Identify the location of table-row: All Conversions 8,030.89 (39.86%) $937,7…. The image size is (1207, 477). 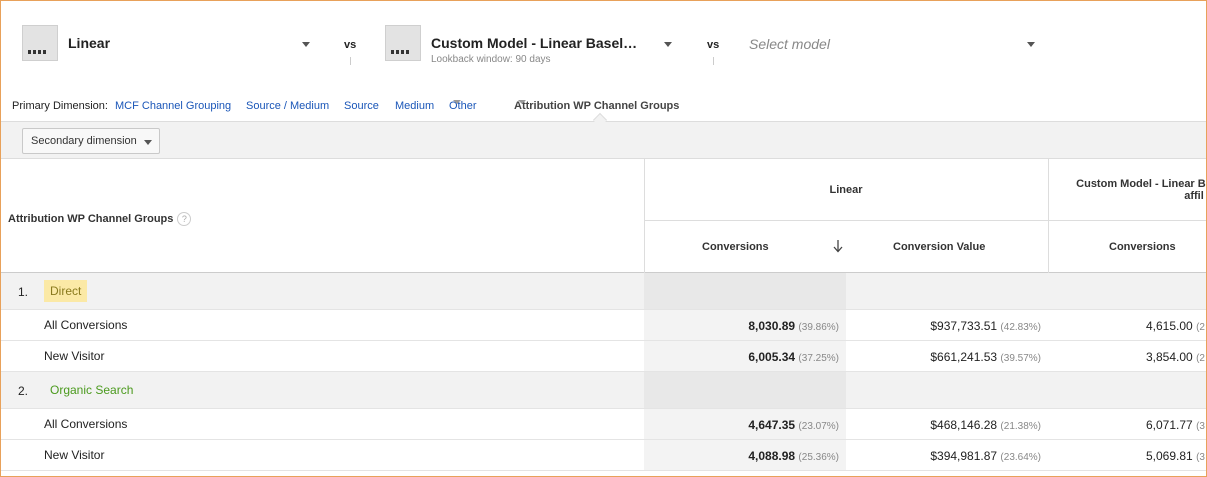
(603, 325).